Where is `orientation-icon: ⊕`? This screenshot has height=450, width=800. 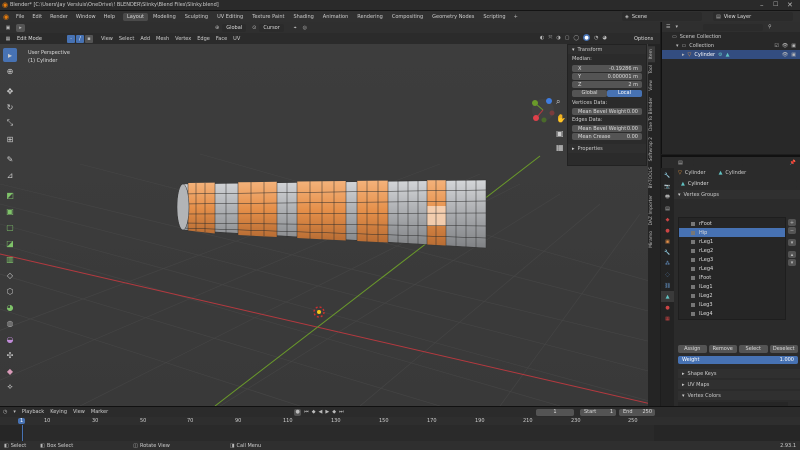
orientation-icon: ⊕ is located at coordinates (217, 28).